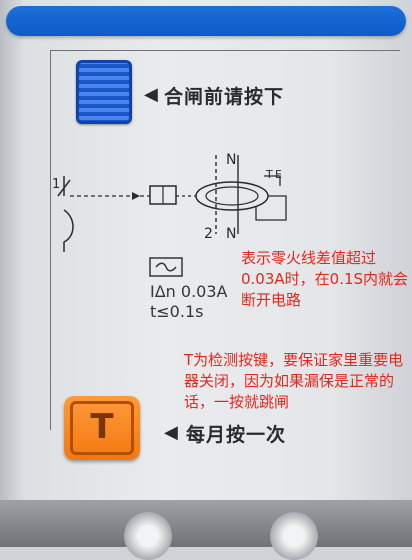 This screenshot has height=560, width=412. I want to click on pole-number-label: 1, so click(56, 184).